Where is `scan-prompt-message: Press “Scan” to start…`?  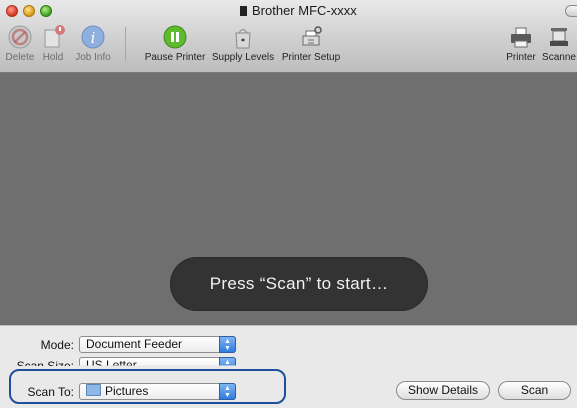
scan-prompt-message: Press “Scan” to start… is located at coordinates (299, 284).